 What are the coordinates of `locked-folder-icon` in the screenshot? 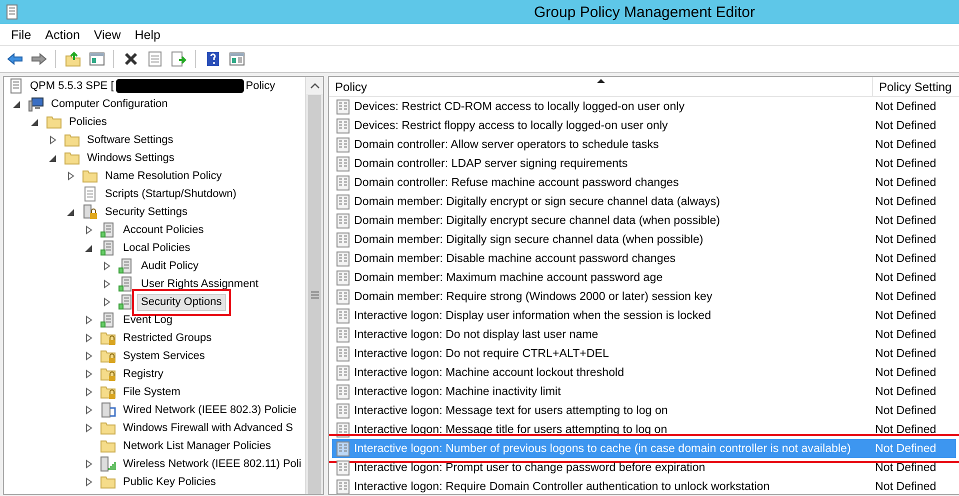 It's located at (108, 392).